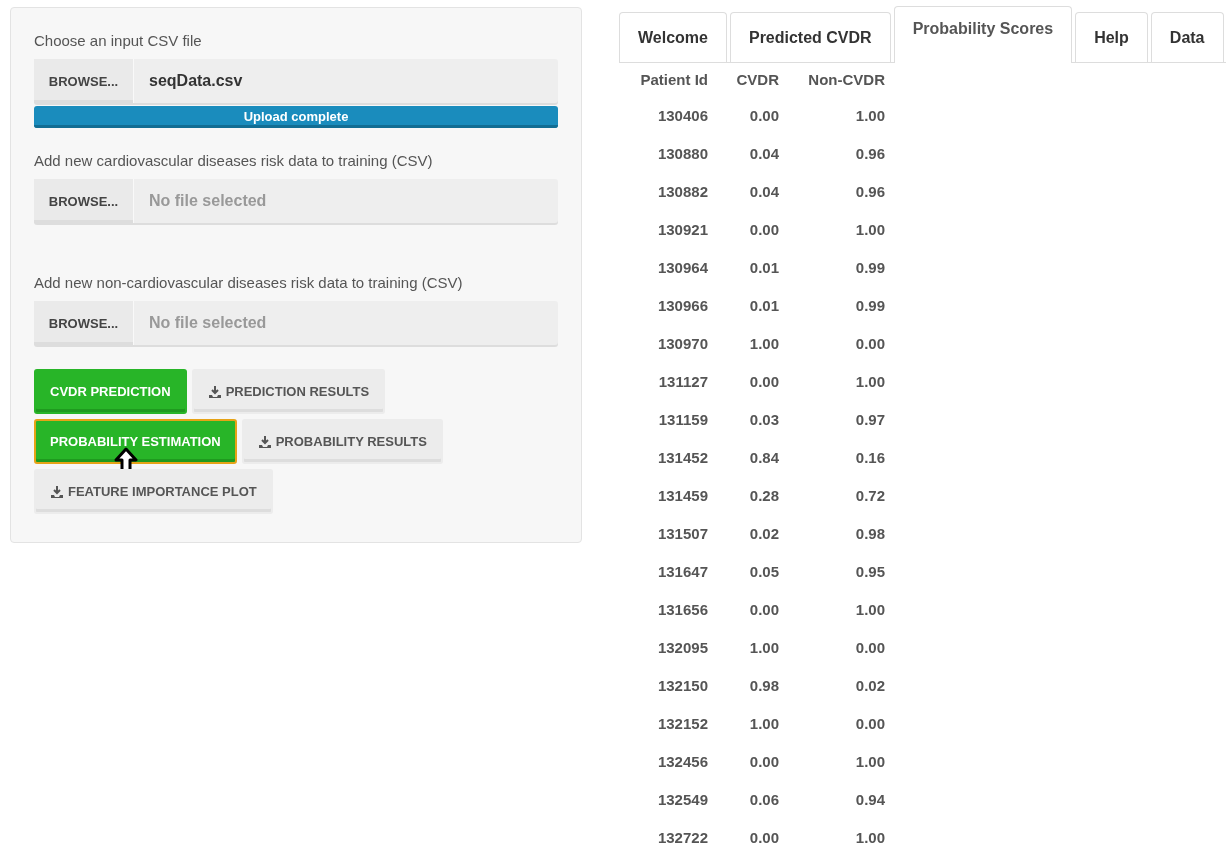 This screenshot has height=852, width=1227. Describe the element at coordinates (682, 457) in the screenshot. I see `table-cell-text: 131452` at that location.